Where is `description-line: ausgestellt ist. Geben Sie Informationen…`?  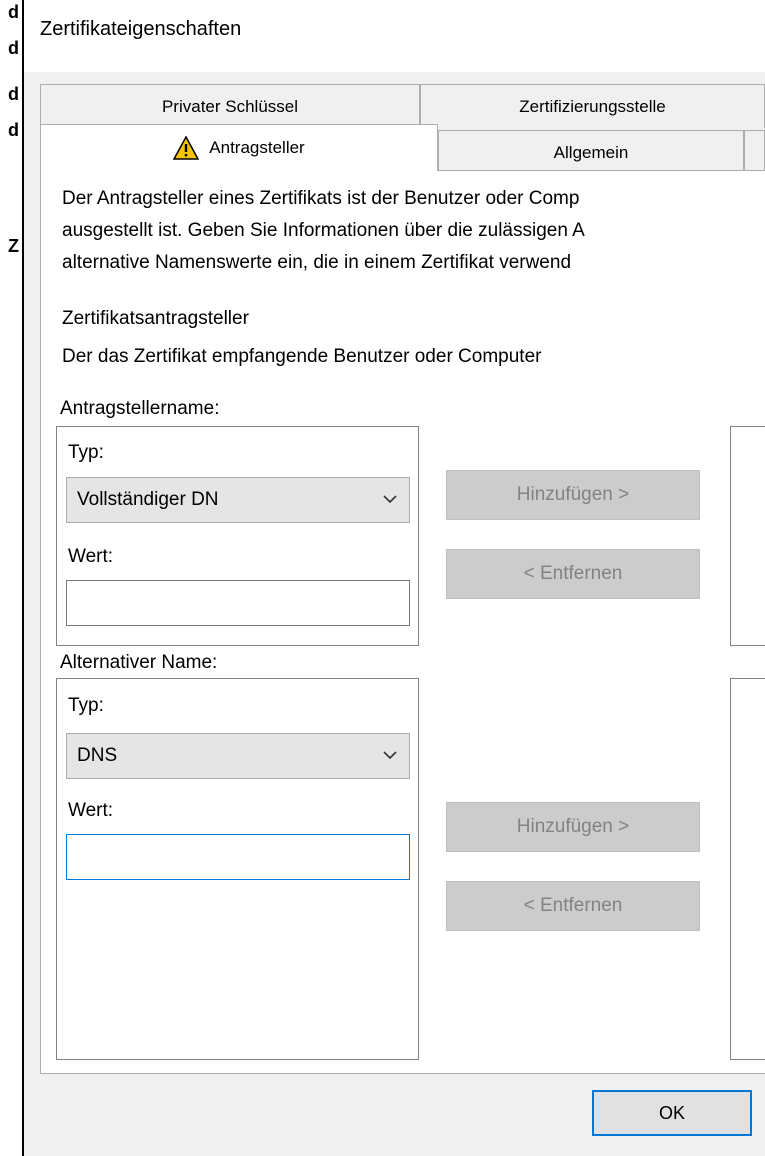 description-line: ausgestellt ist. Geben Sie Informationen… is located at coordinates (323, 230).